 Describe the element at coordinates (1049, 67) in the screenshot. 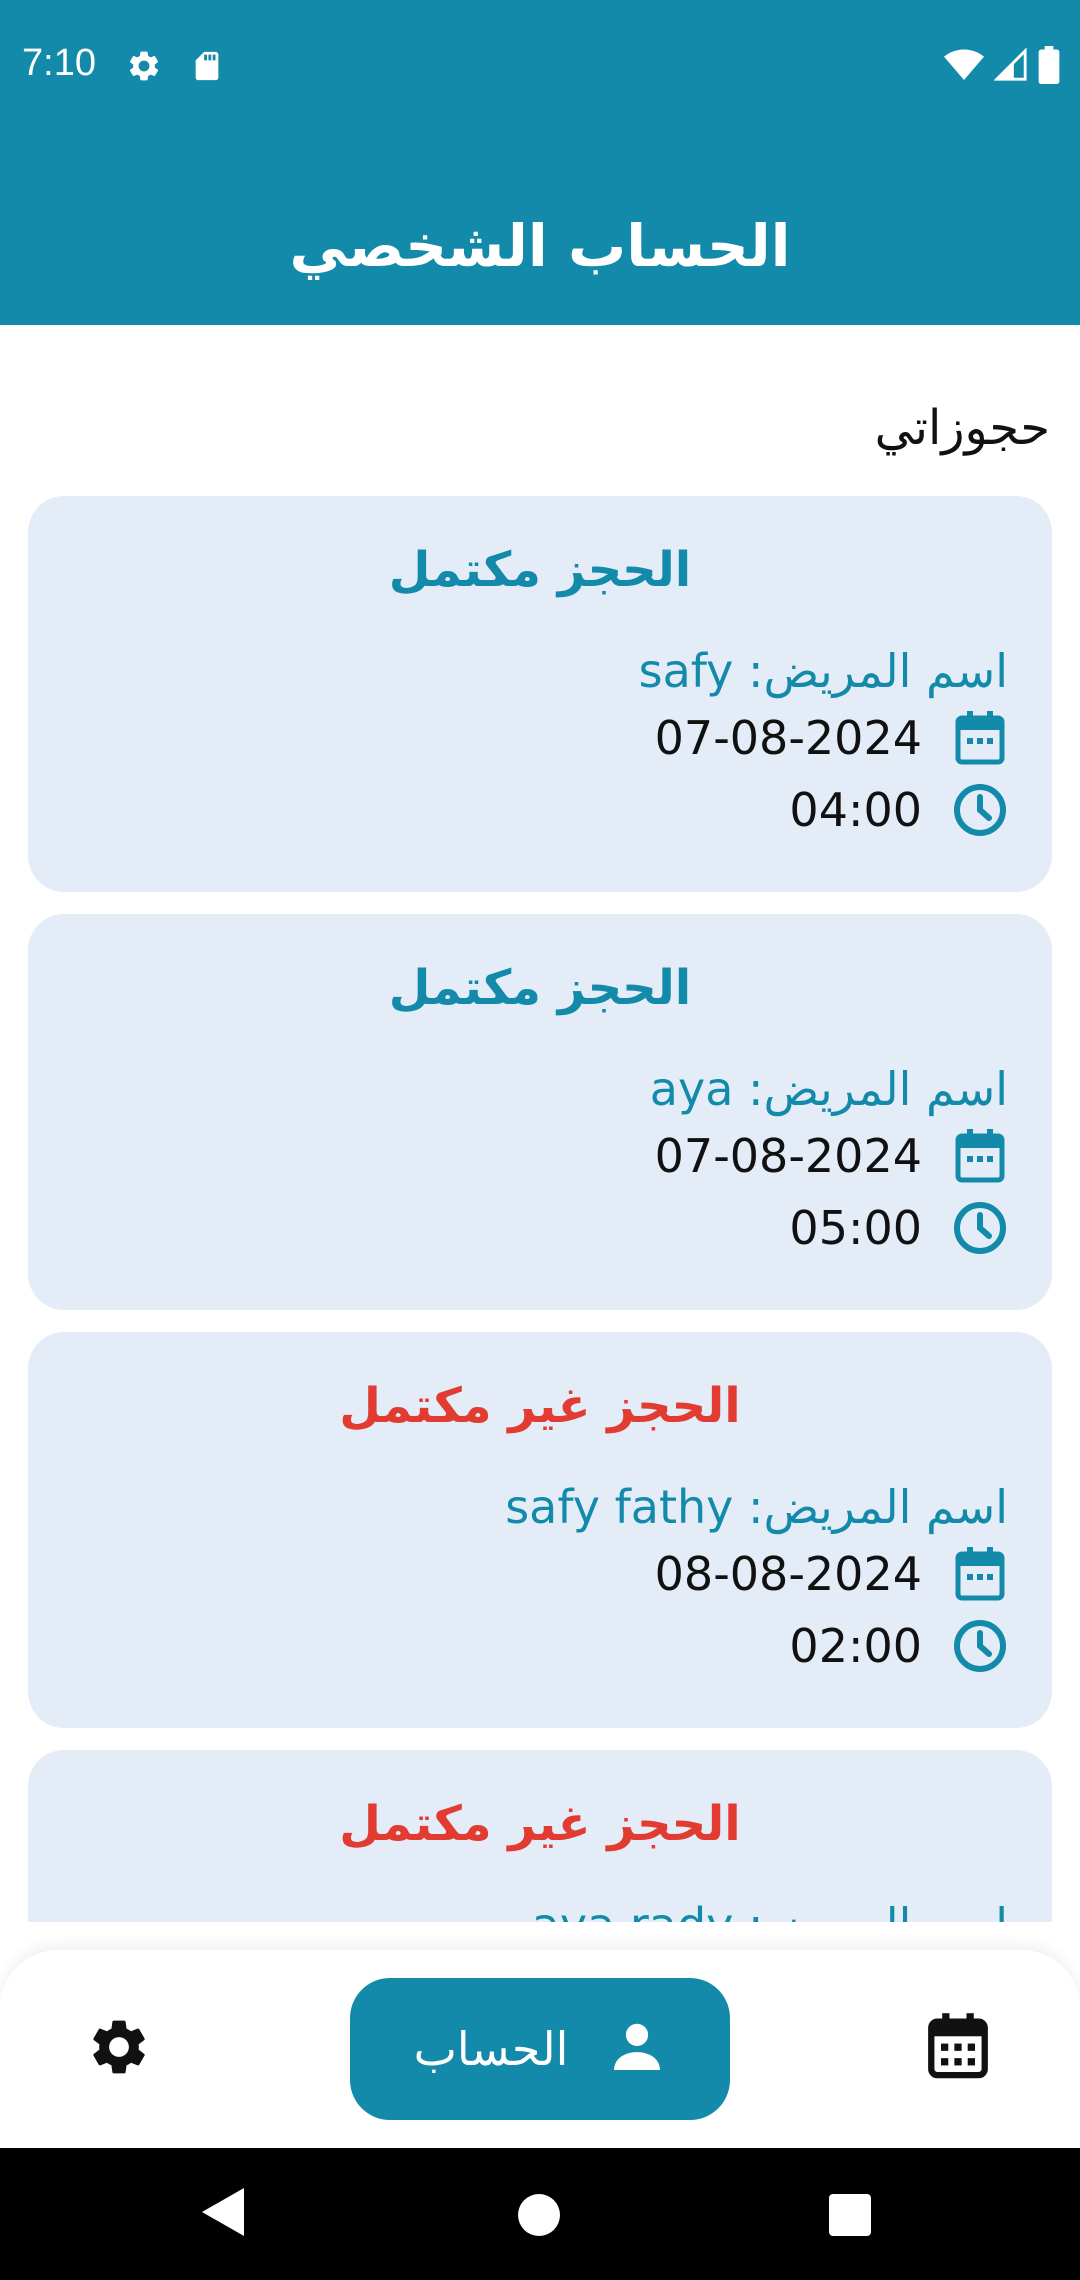

I see `battery-icon` at that location.